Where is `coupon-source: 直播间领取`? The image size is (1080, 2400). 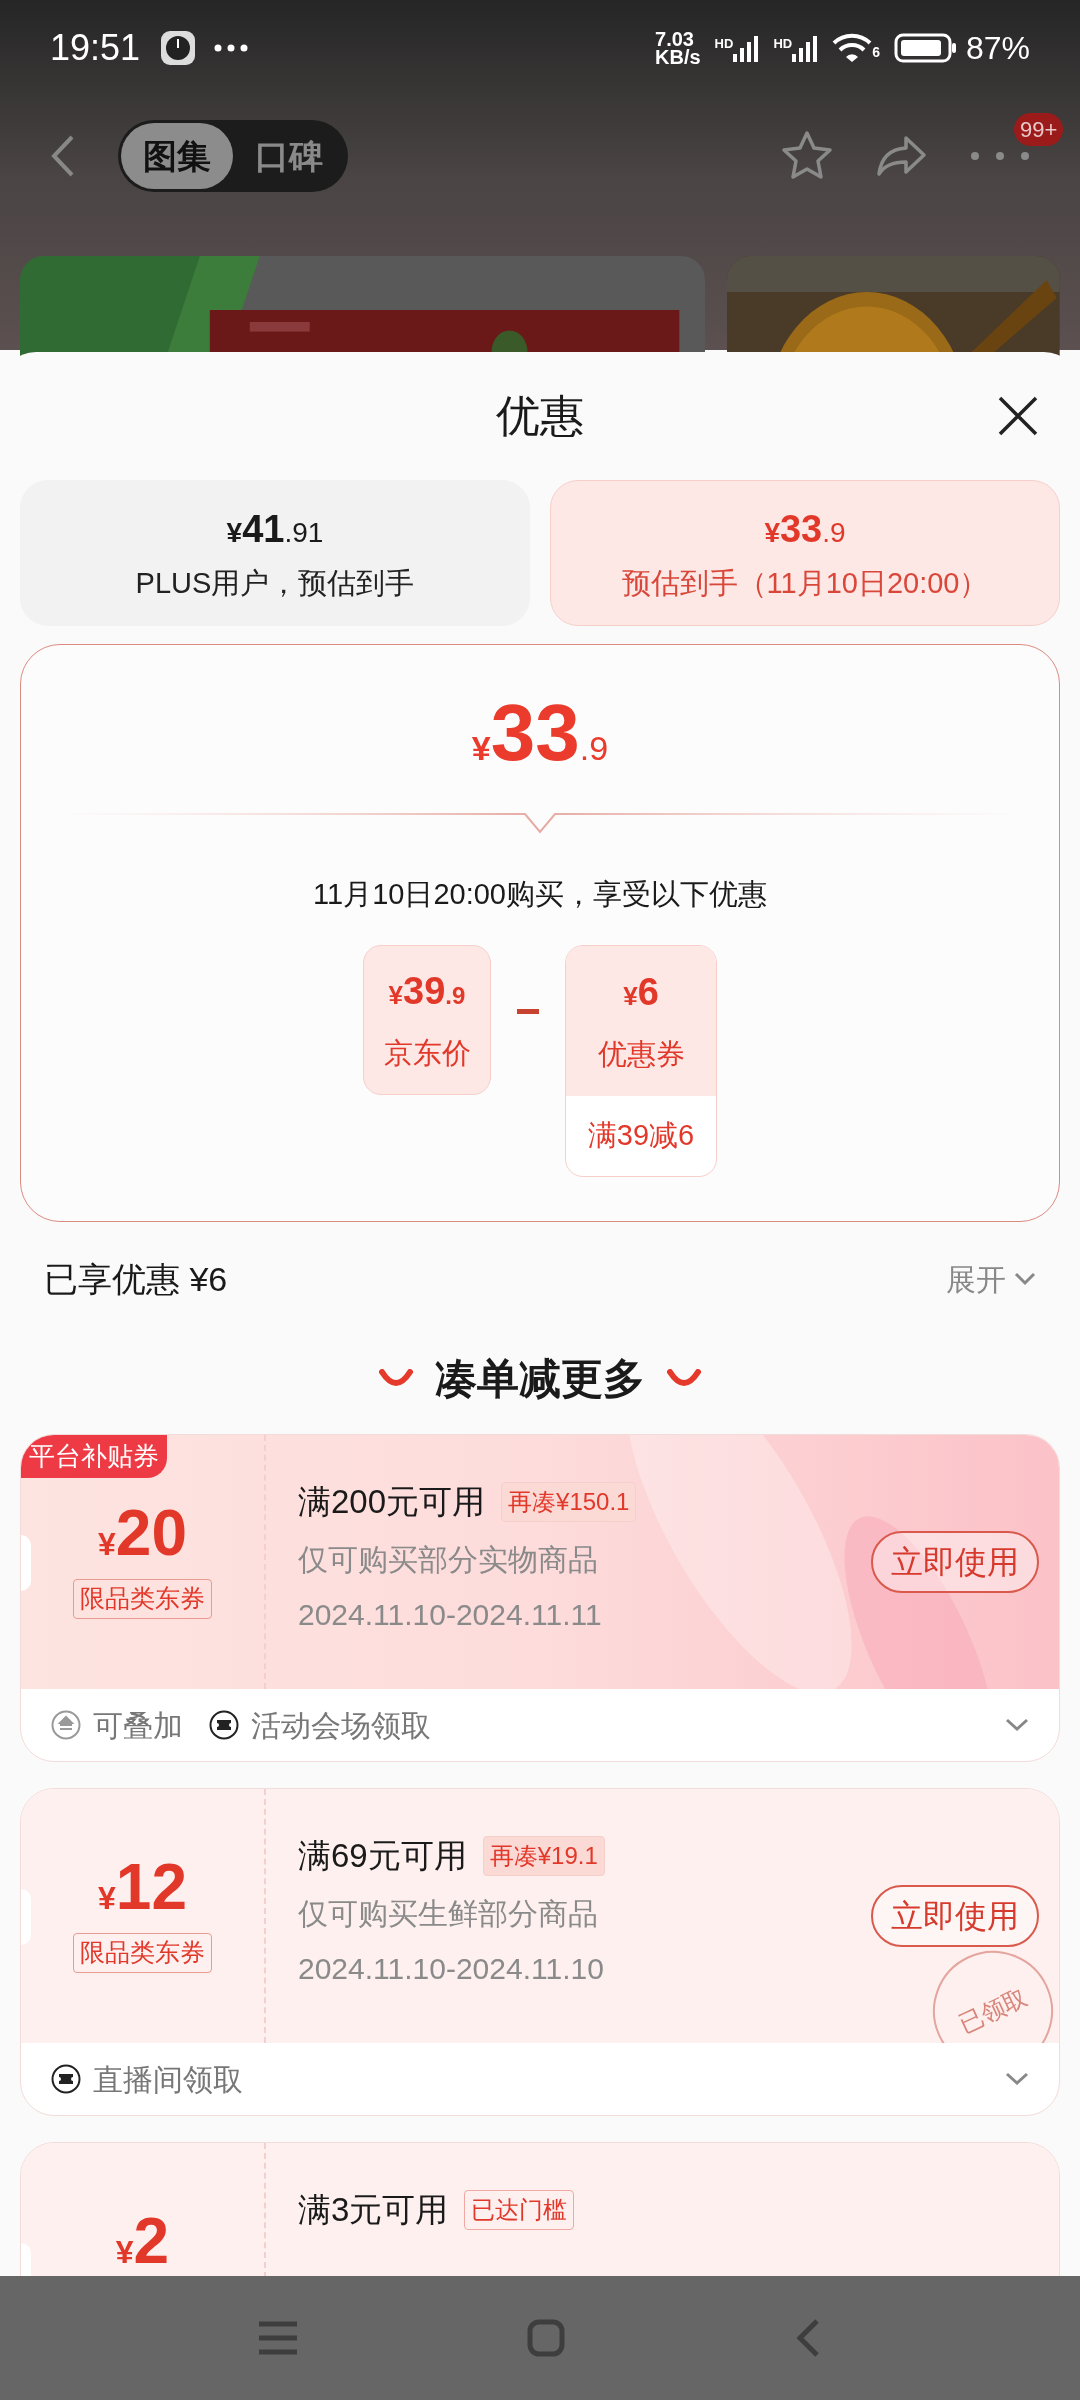
coupon-source: 直播间领取 is located at coordinates (168, 2079).